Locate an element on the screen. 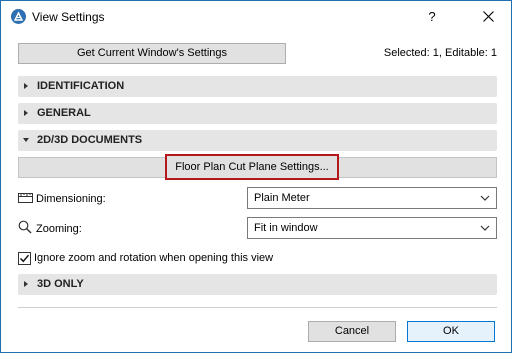 The height and width of the screenshot is (353, 512). ignore-zoom-checkbox is located at coordinates (24, 258).